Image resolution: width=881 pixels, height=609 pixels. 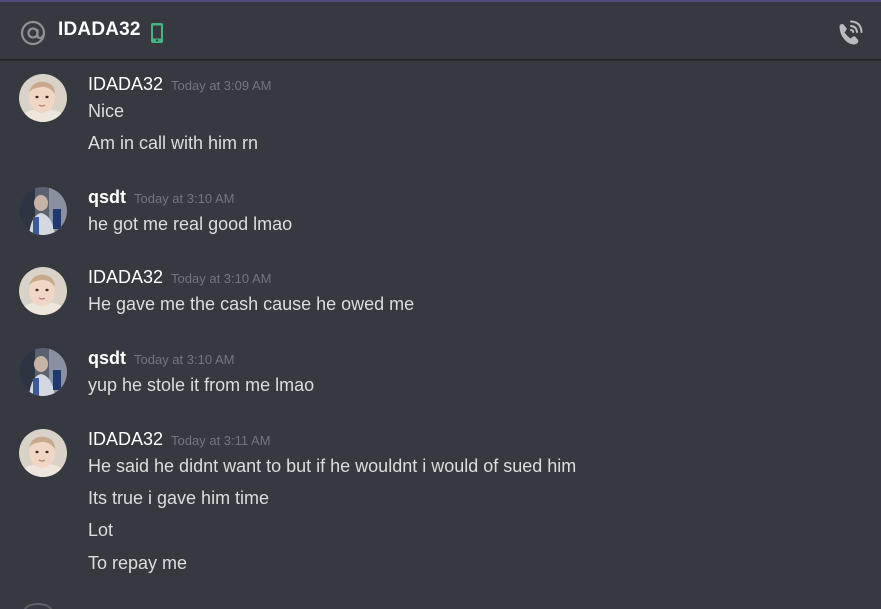 I want to click on message-text: Lot, so click(x=101, y=530).